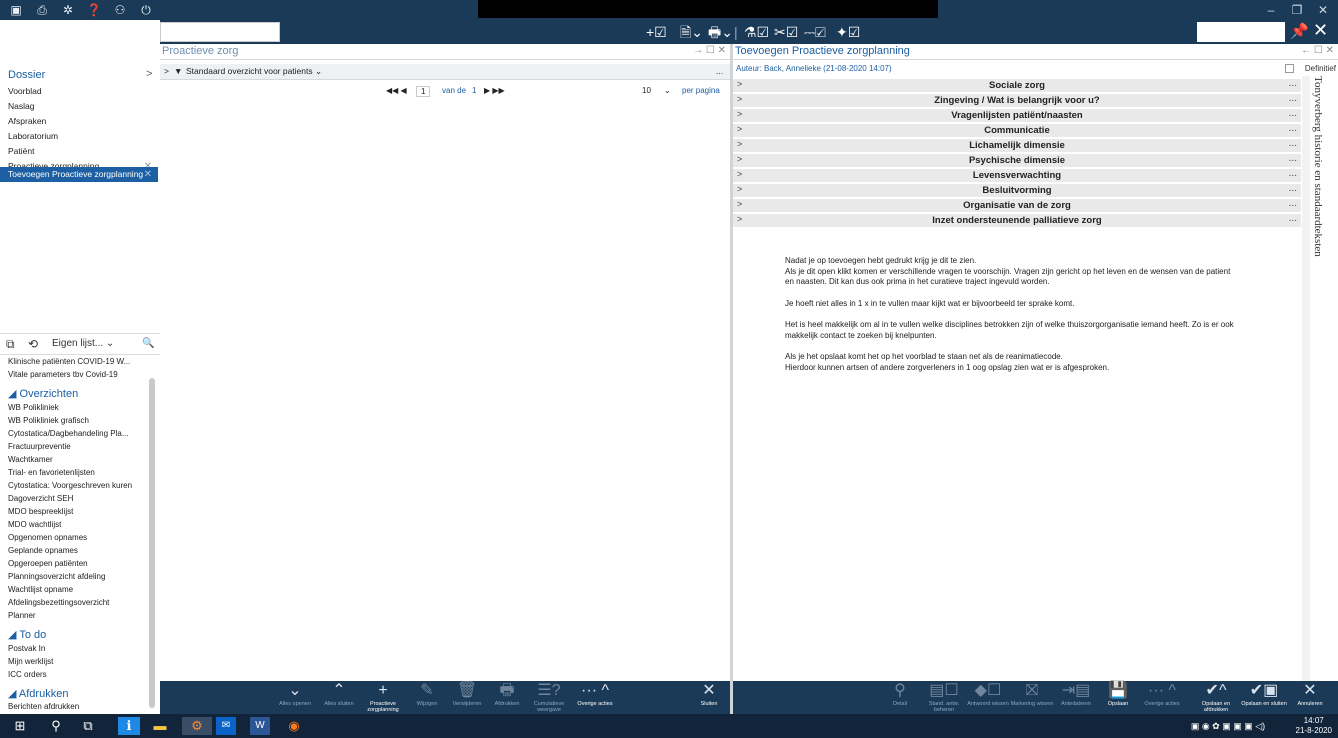 Image resolution: width=1338 pixels, height=738 pixels. Describe the element at coordinates (42, 10) in the screenshot. I see `document-icon: ⎙` at that location.